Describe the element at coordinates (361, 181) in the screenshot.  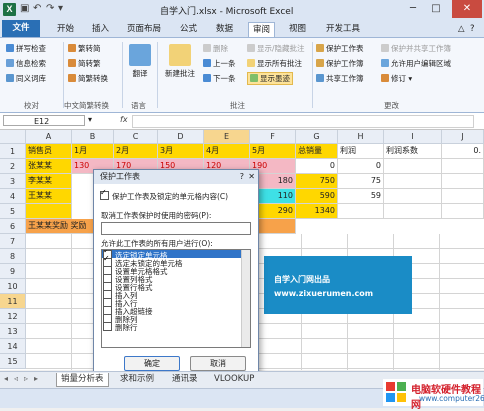
I see `cell-h3: 75` at that location.